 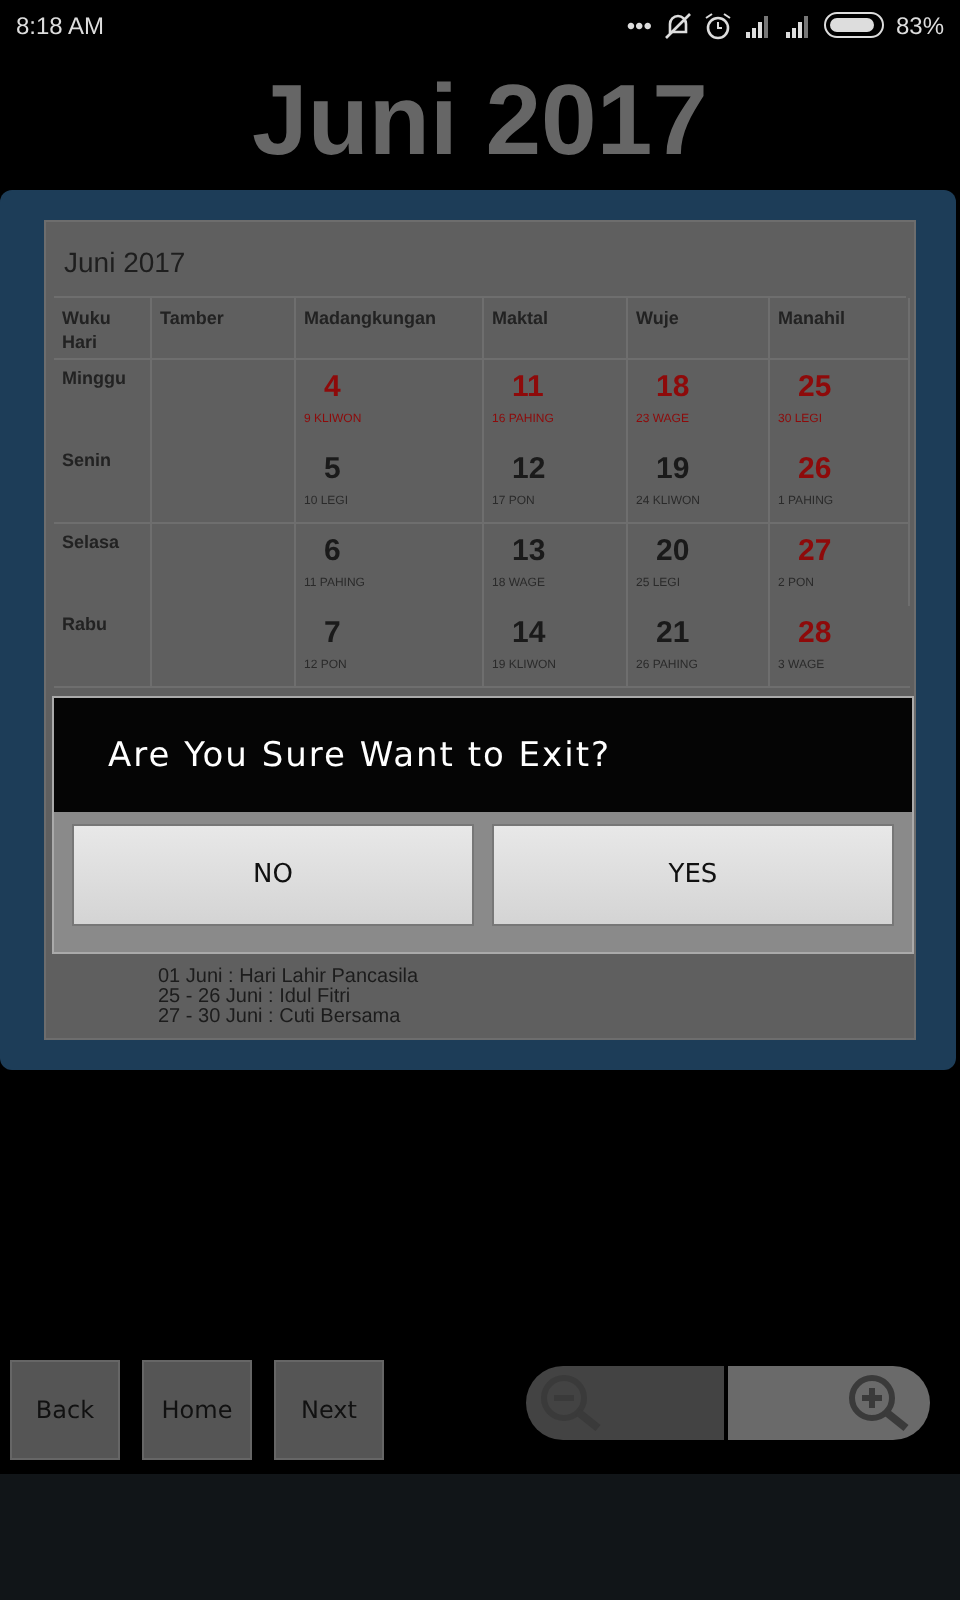 What do you see at coordinates (60, 25) in the screenshot?
I see `status-time: 8:18 AM` at bounding box center [60, 25].